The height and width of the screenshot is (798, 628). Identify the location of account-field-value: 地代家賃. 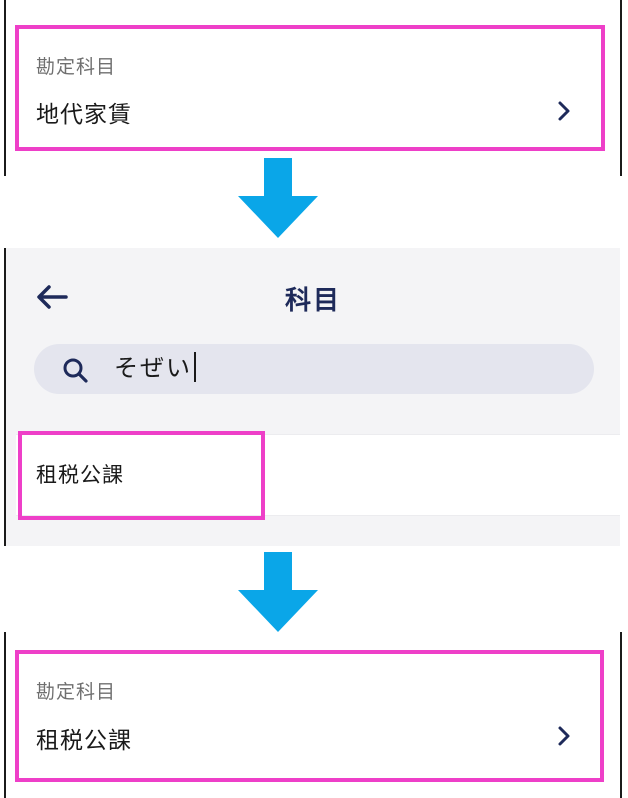
(84, 115).